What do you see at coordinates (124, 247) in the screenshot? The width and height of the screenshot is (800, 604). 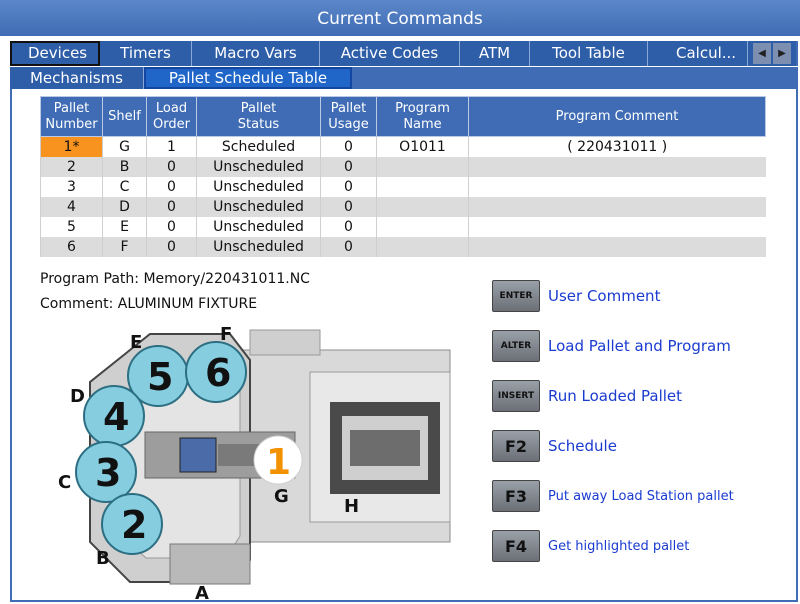 I see `cell-shelf: F` at bounding box center [124, 247].